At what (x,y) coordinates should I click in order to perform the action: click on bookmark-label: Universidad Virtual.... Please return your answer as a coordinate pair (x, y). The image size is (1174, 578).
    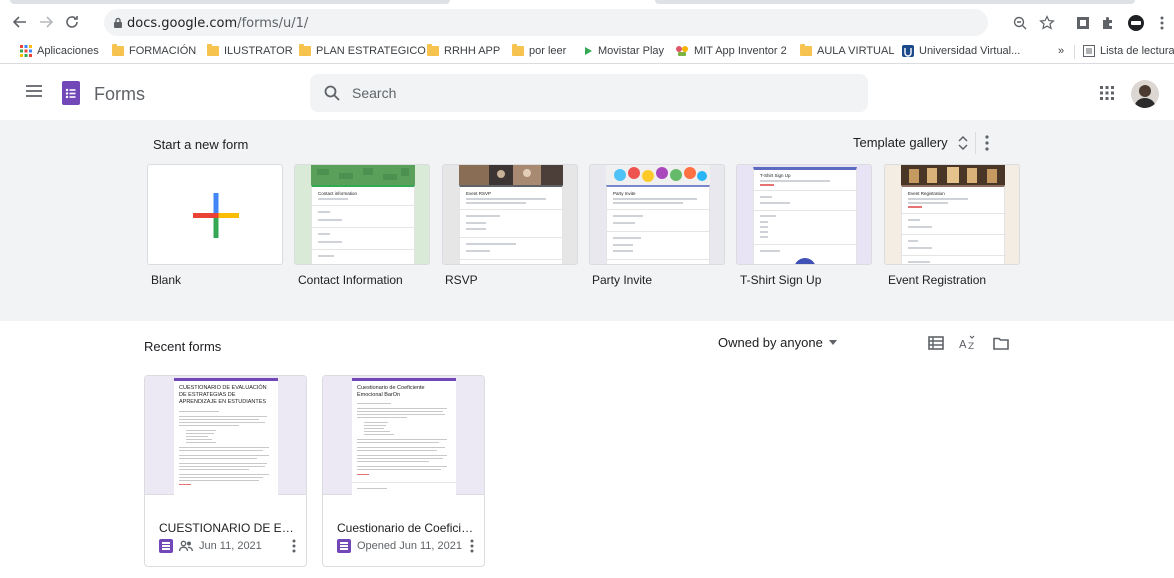
    Looking at the image, I should click on (970, 51).